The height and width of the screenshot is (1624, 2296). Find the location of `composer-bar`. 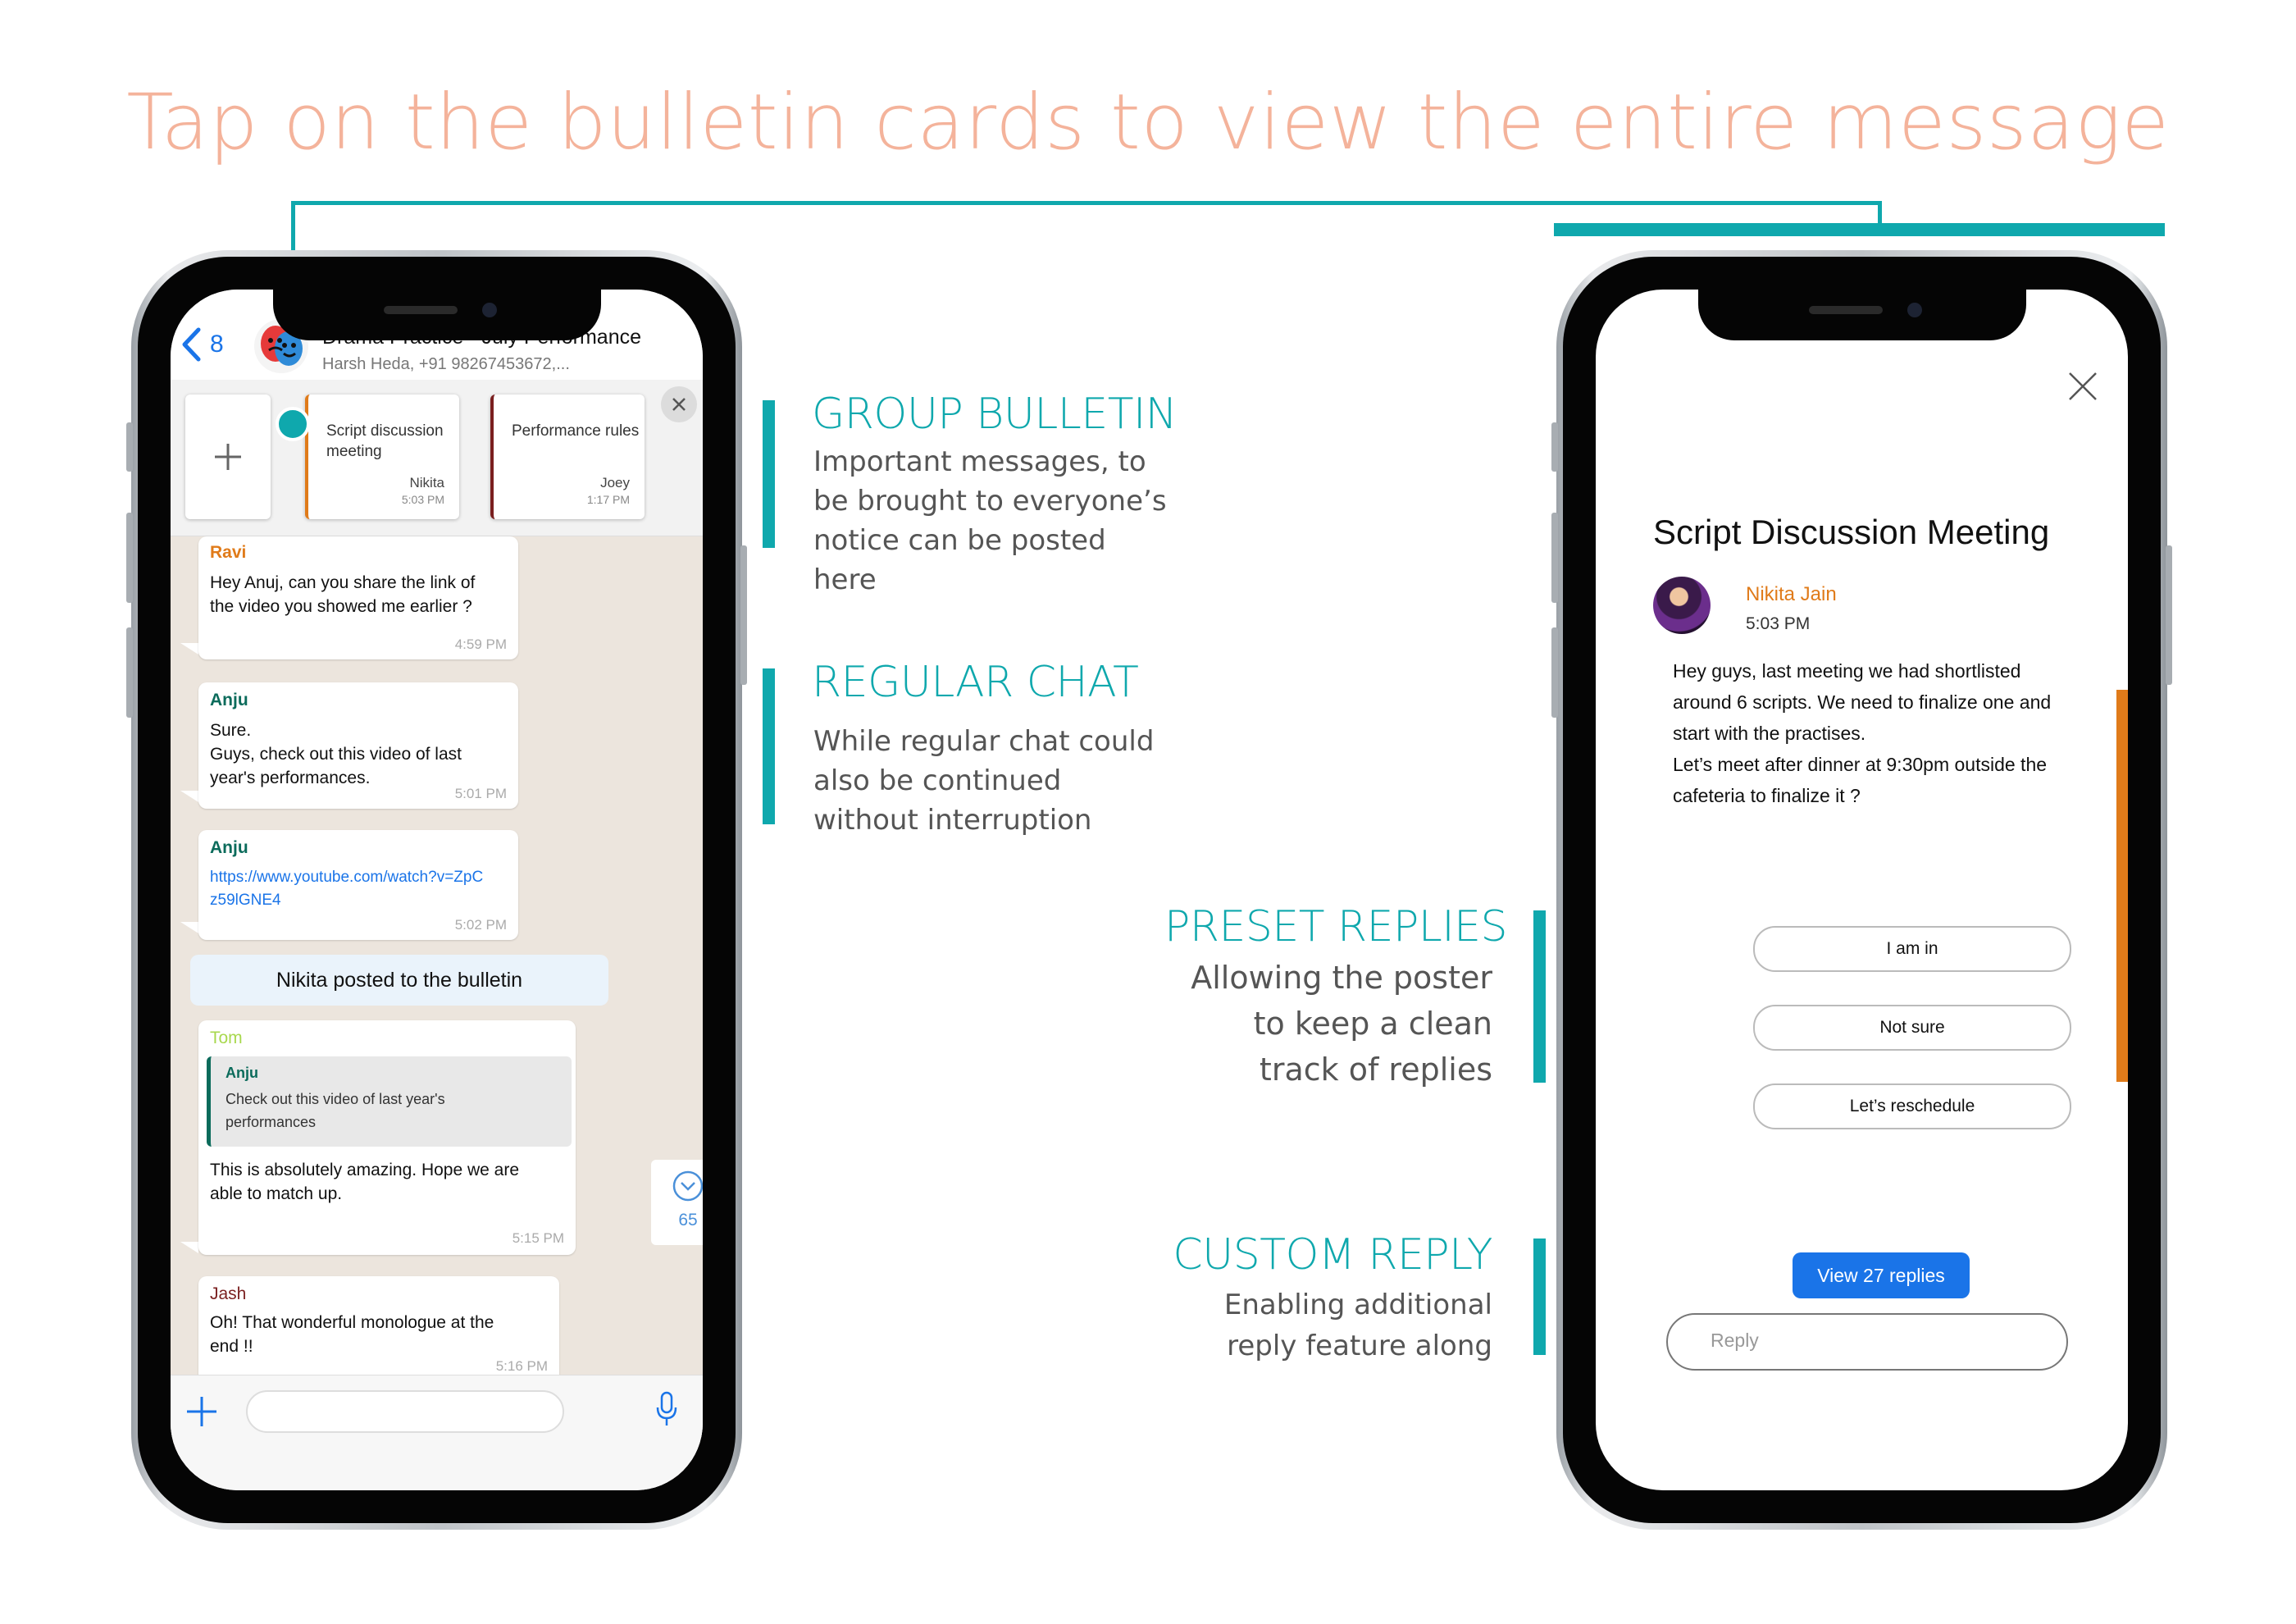

composer-bar is located at coordinates (437, 1432).